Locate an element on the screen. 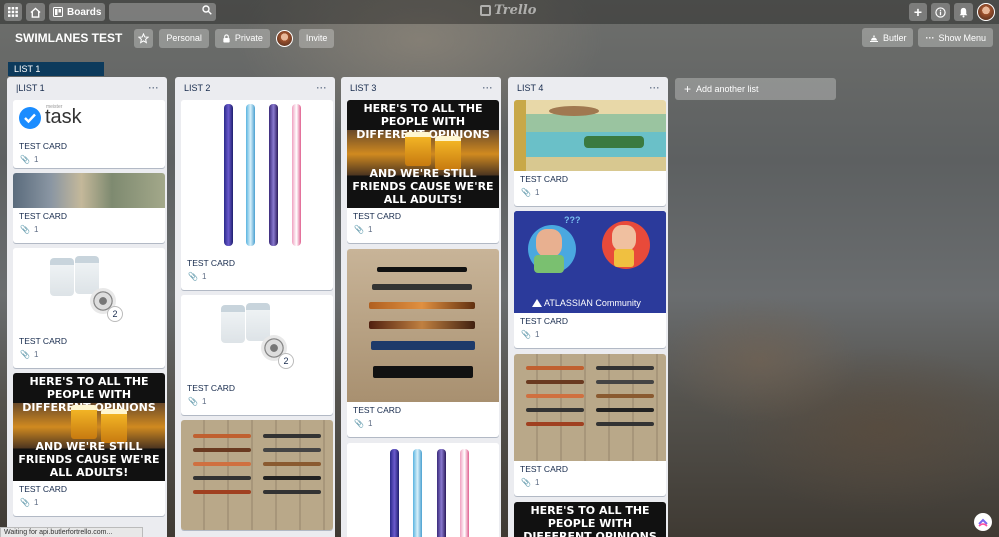 This screenshot has width=999, height=537. home-icon is located at coordinates (35, 12).